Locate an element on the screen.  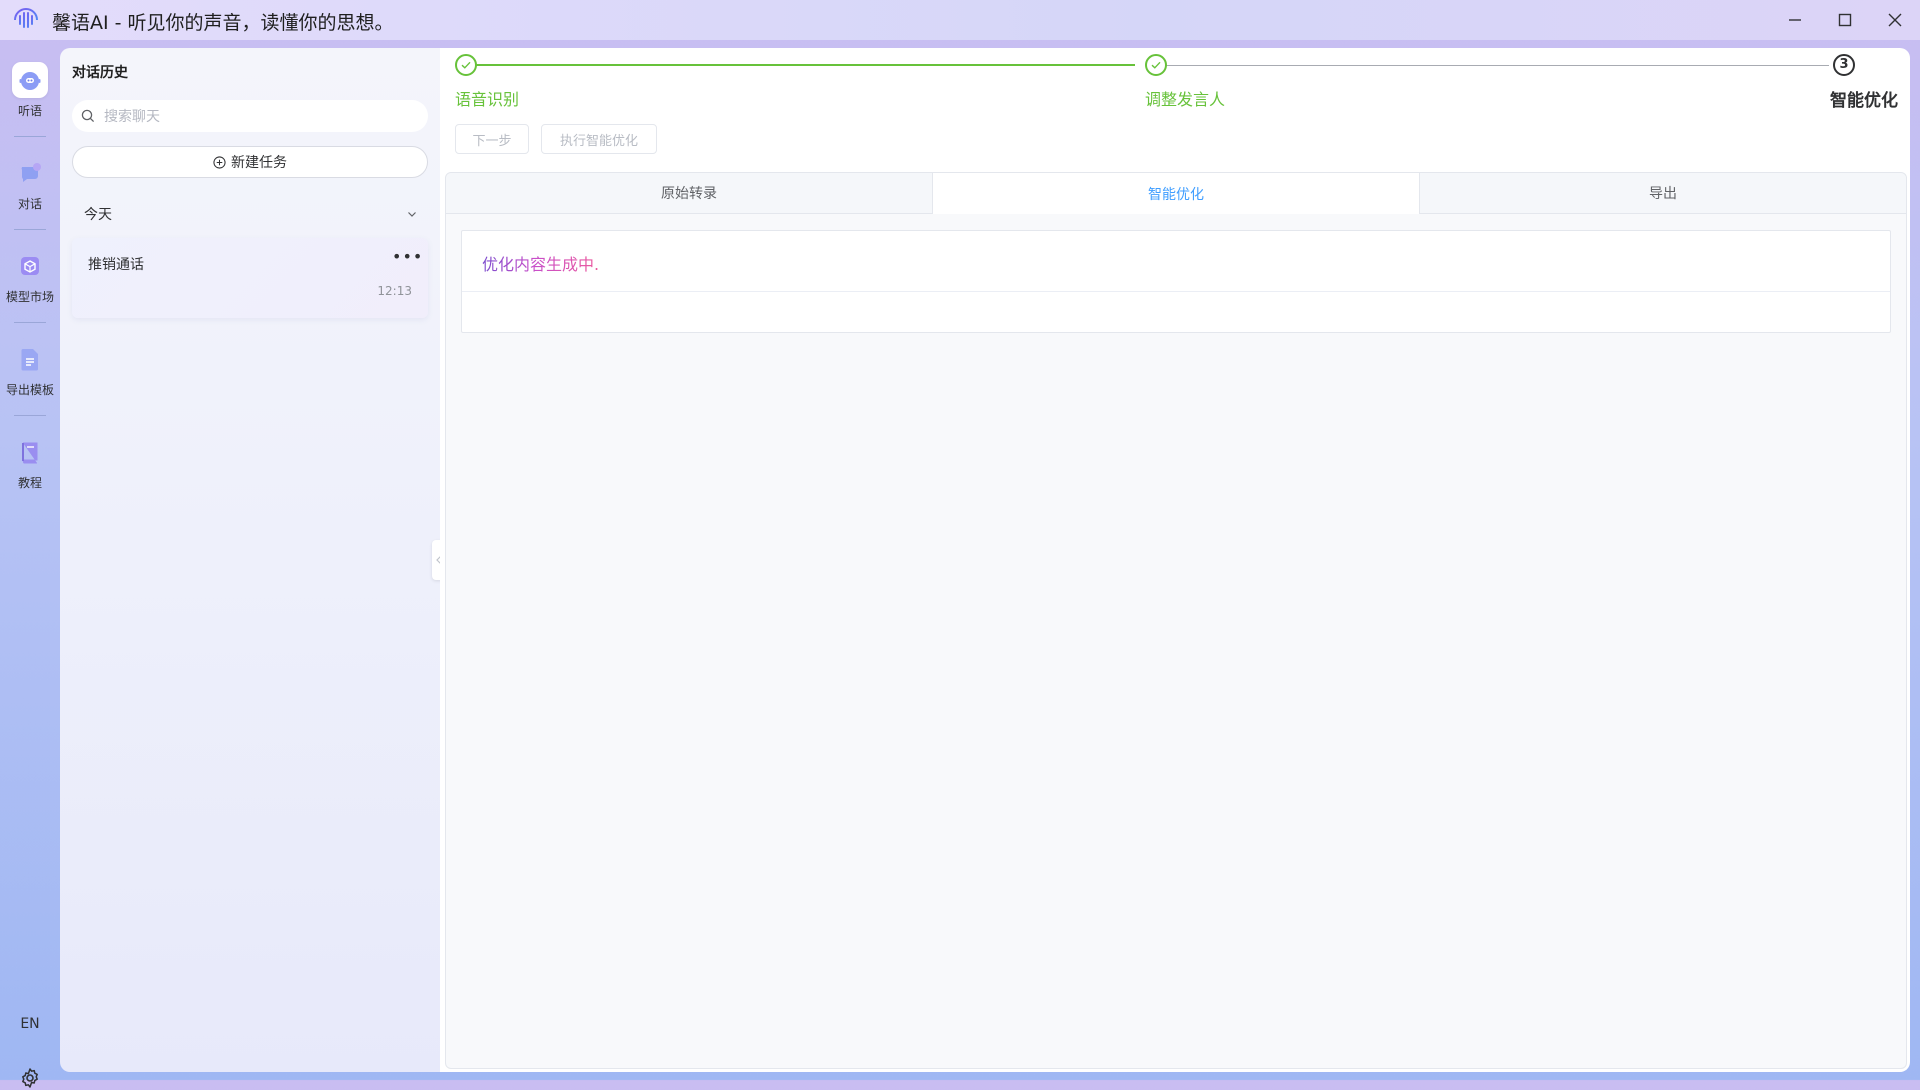
maximize-button is located at coordinates (1845, 20).